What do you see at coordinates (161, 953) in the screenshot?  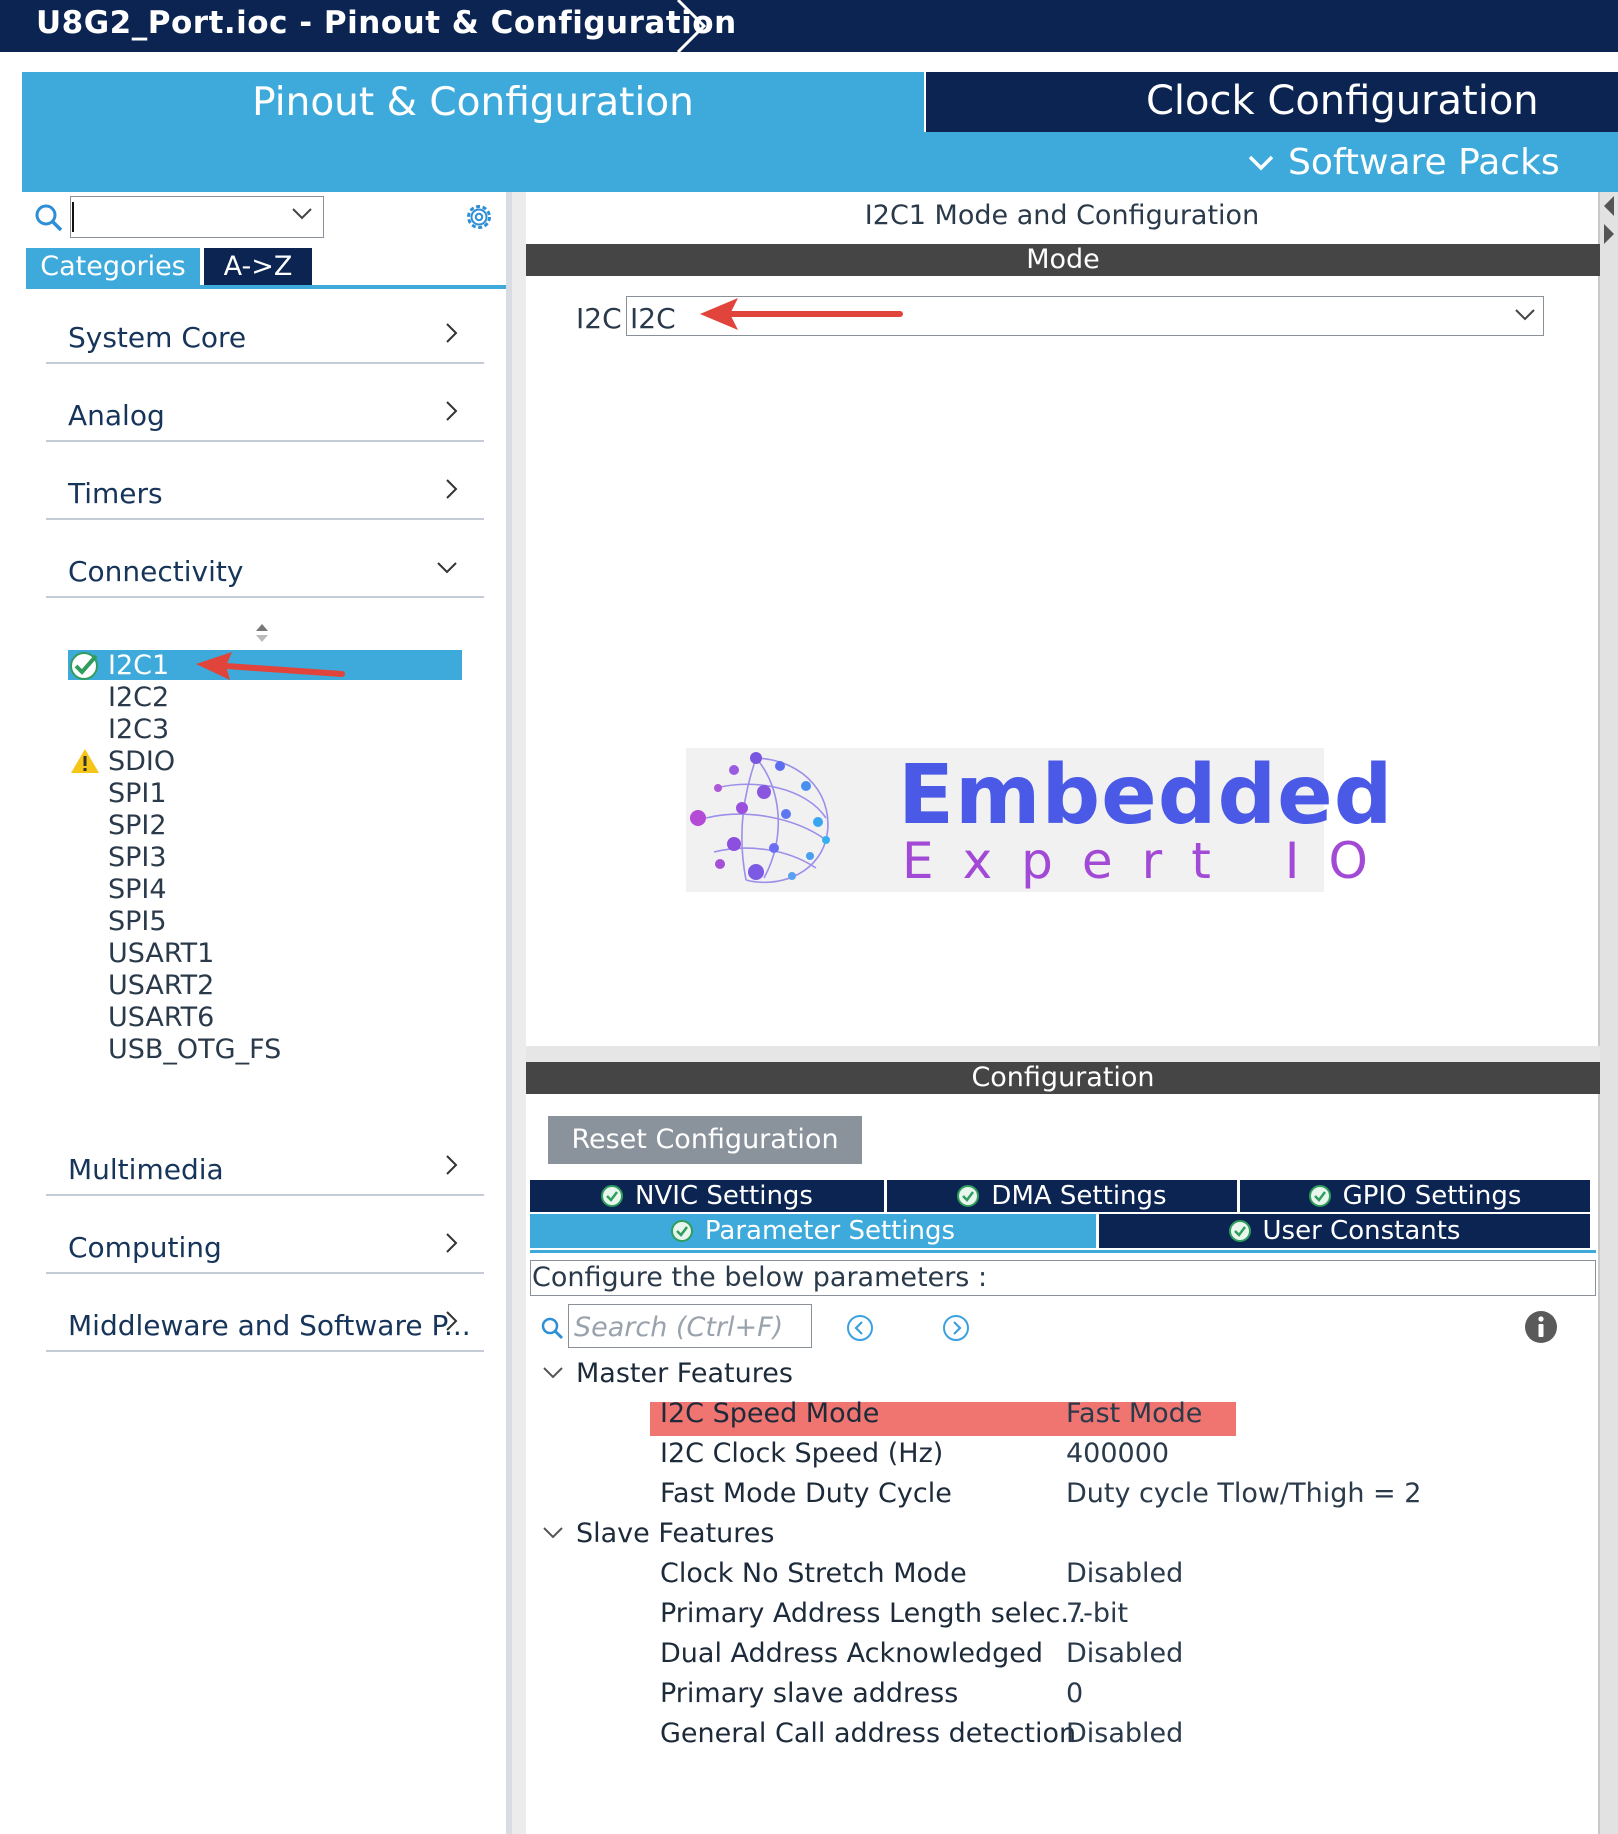 I see `peripheral-usart1: USART1` at bounding box center [161, 953].